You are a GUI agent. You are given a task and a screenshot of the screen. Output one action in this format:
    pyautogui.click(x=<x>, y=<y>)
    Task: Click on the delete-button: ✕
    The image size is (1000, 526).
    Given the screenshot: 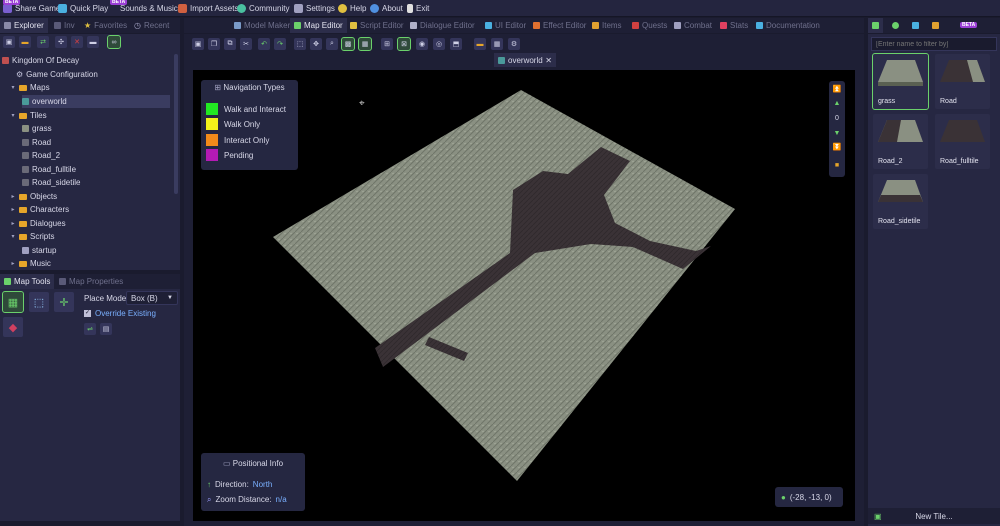 What is the action you would take?
    pyautogui.click(x=77, y=42)
    